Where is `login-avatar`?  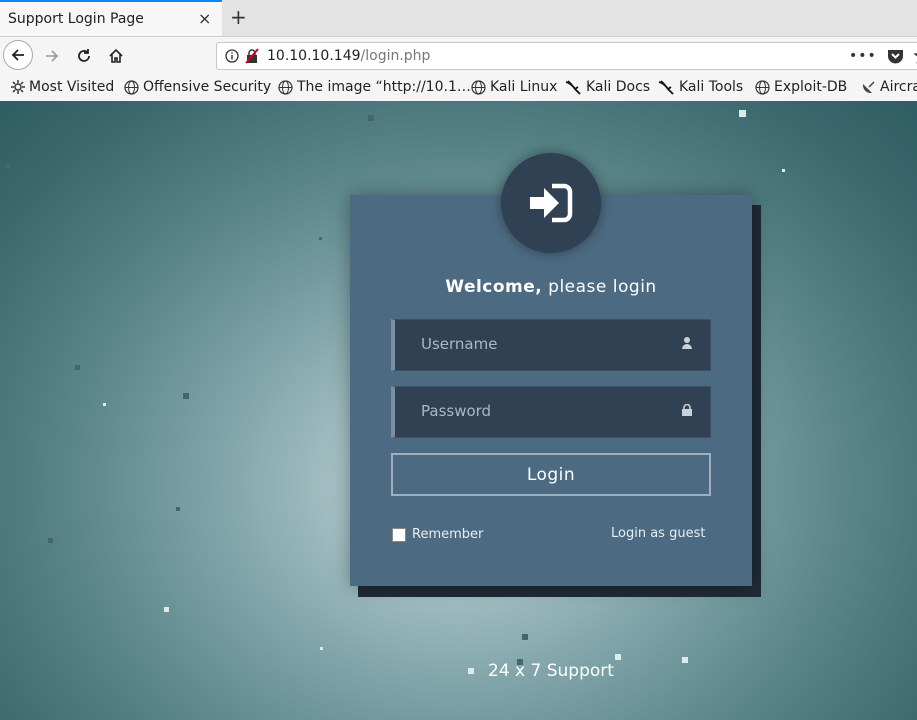
login-avatar is located at coordinates (551, 203).